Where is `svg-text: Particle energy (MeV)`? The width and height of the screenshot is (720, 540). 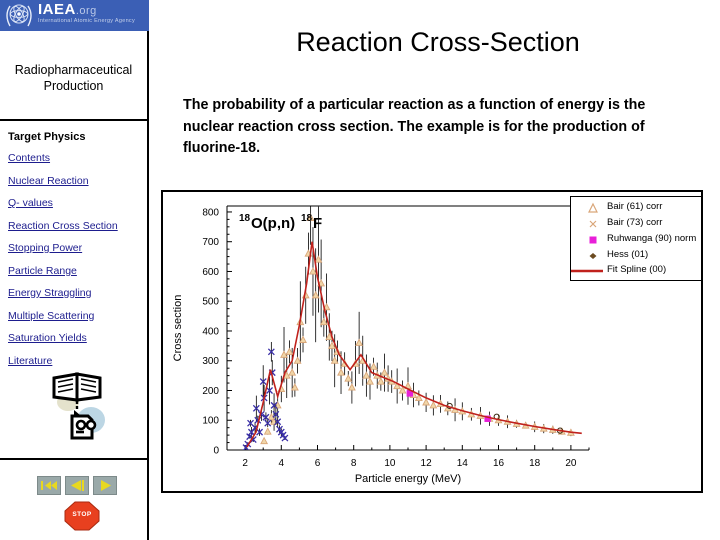
svg-text: Particle energy (MeV) is located at coordinates (408, 479).